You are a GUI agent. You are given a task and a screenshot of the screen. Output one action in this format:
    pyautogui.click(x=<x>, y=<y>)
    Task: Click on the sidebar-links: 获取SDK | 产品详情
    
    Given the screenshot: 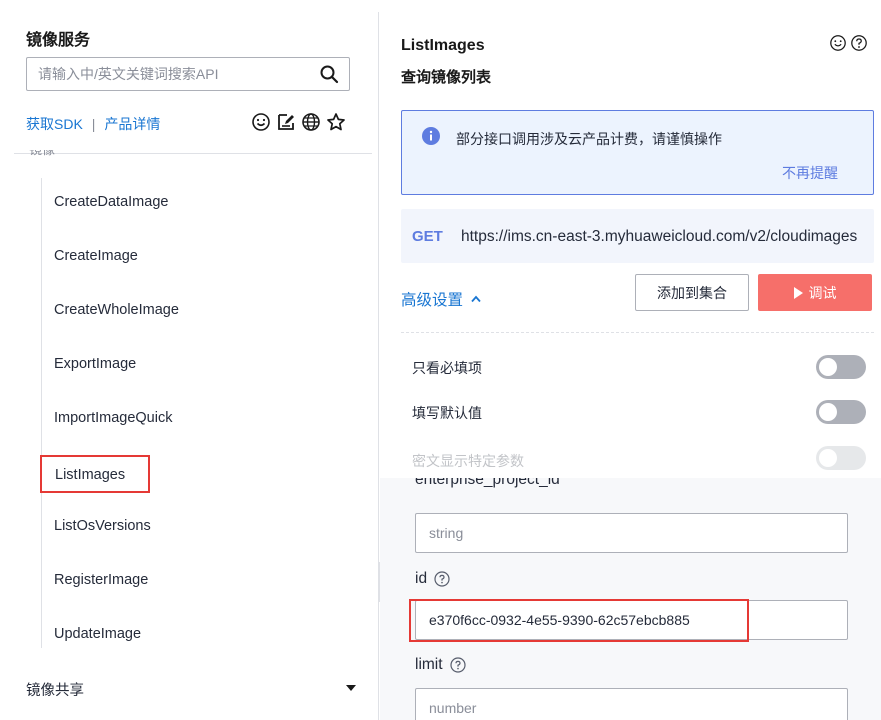 What is the action you would take?
    pyautogui.click(x=93, y=124)
    